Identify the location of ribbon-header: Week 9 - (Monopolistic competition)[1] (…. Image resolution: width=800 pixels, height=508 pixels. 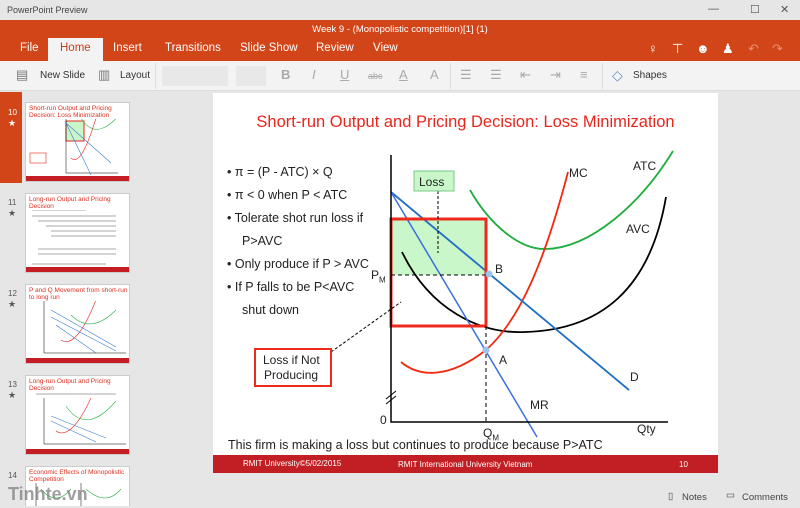
(400, 40).